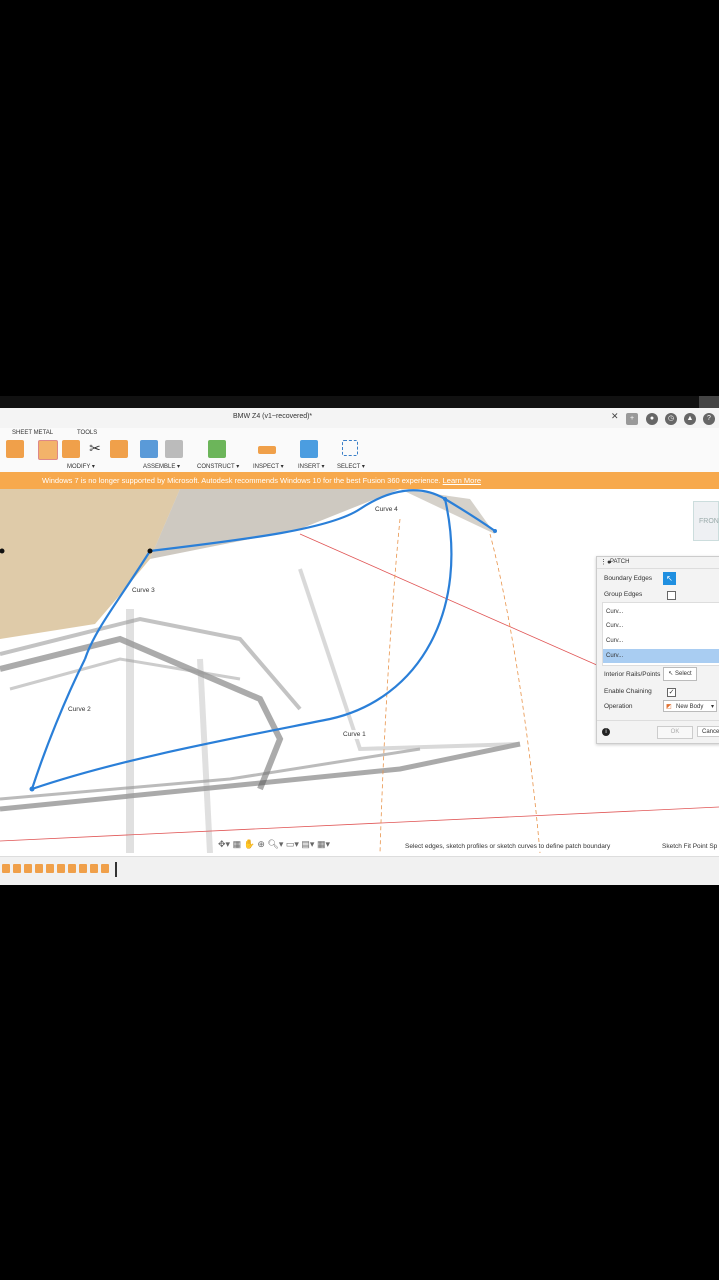  Describe the element at coordinates (309, 449) in the screenshot. I see `insert-image-icon` at that location.